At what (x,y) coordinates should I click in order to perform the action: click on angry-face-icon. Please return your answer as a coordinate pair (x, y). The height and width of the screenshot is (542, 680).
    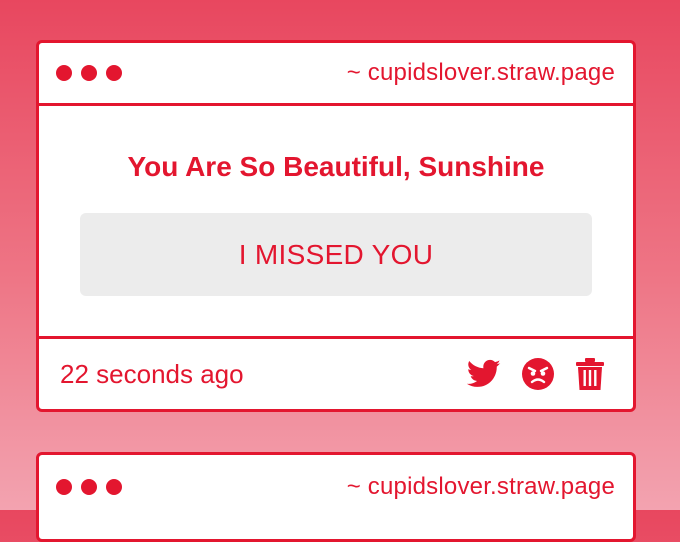
    Looking at the image, I should click on (538, 374).